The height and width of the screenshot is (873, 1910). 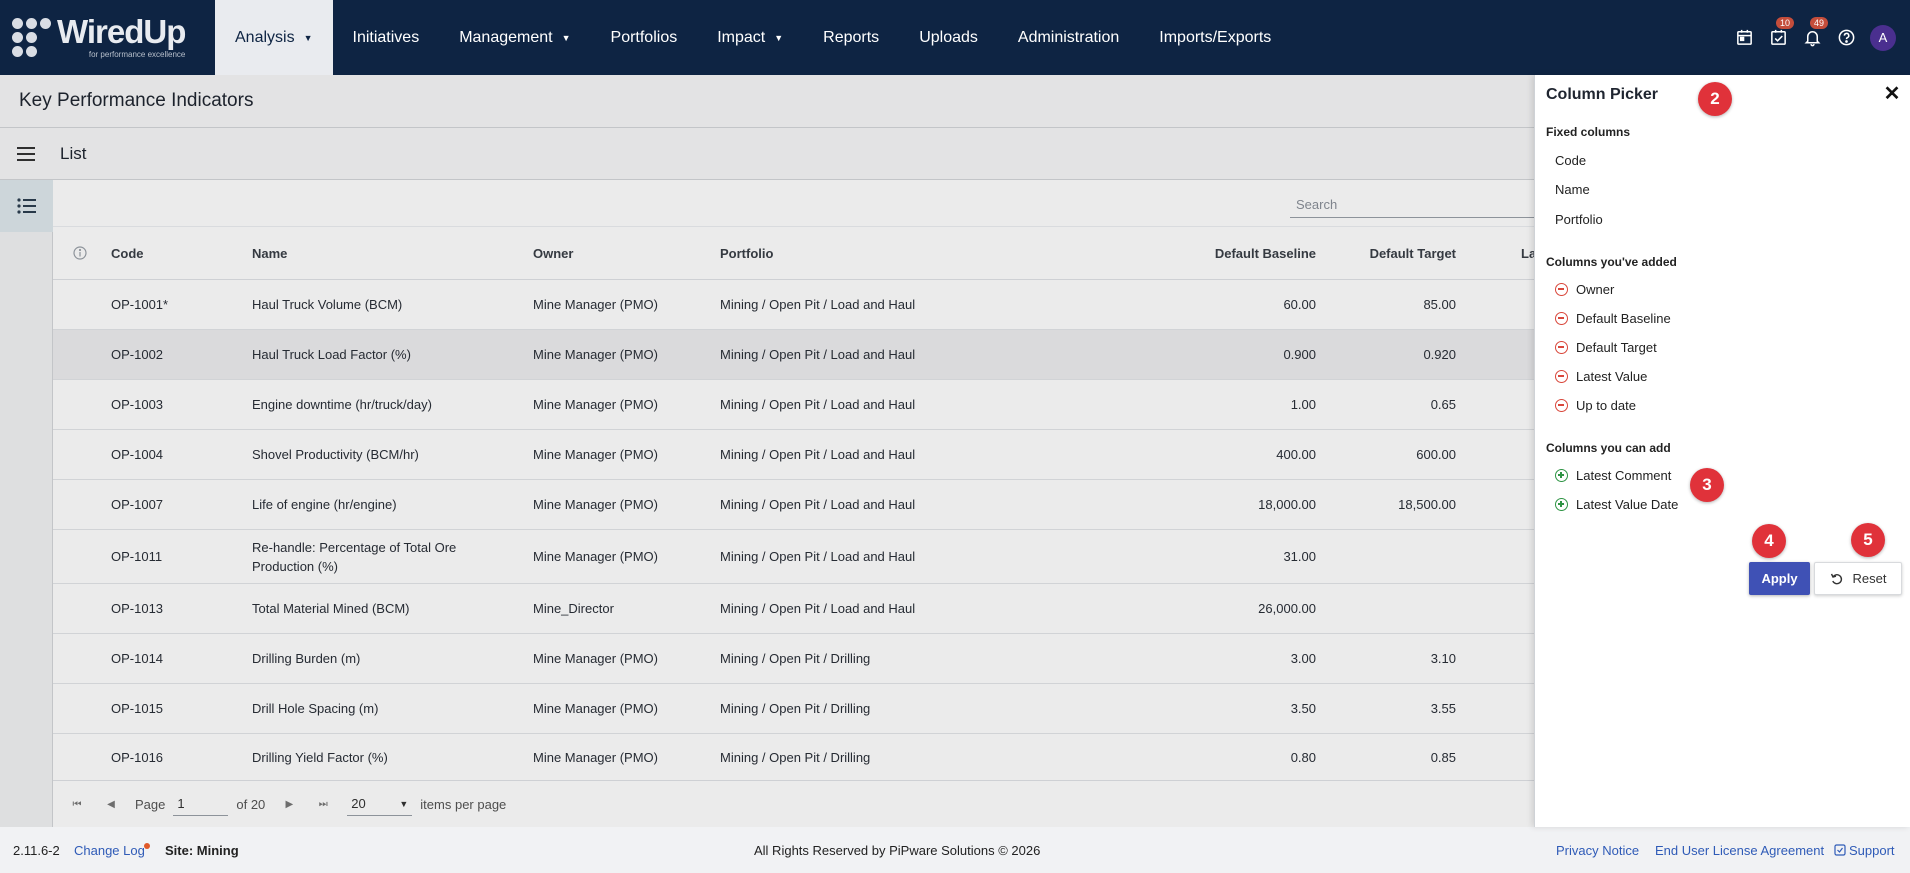 I want to click on eula-link: End User License Agreement, so click(x=1739, y=850).